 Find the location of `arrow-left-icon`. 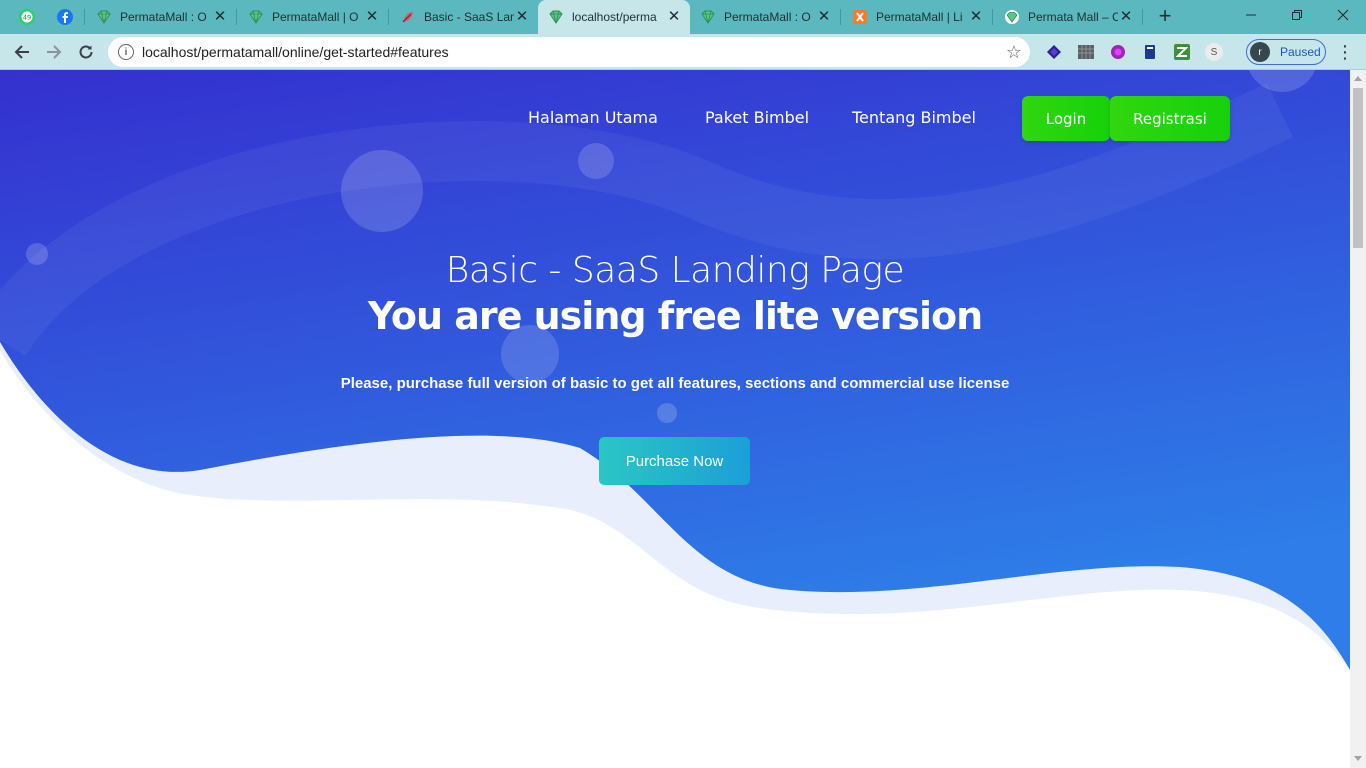

arrow-left-icon is located at coordinates (21, 52).